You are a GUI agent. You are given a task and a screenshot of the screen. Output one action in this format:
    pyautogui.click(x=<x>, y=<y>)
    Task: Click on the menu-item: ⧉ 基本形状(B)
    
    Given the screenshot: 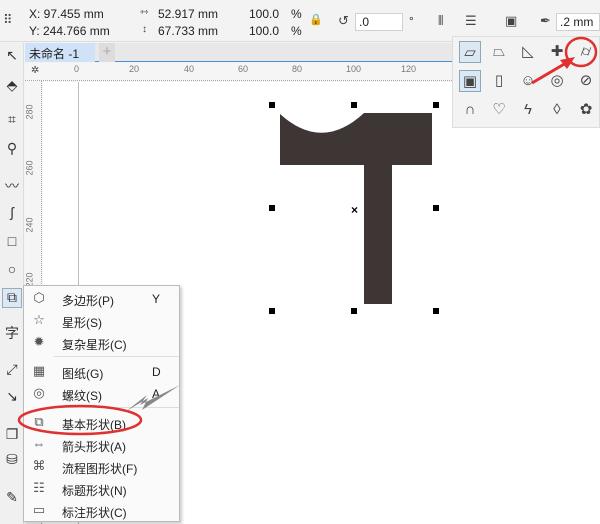 What is the action you would take?
    pyautogui.click(x=102, y=423)
    